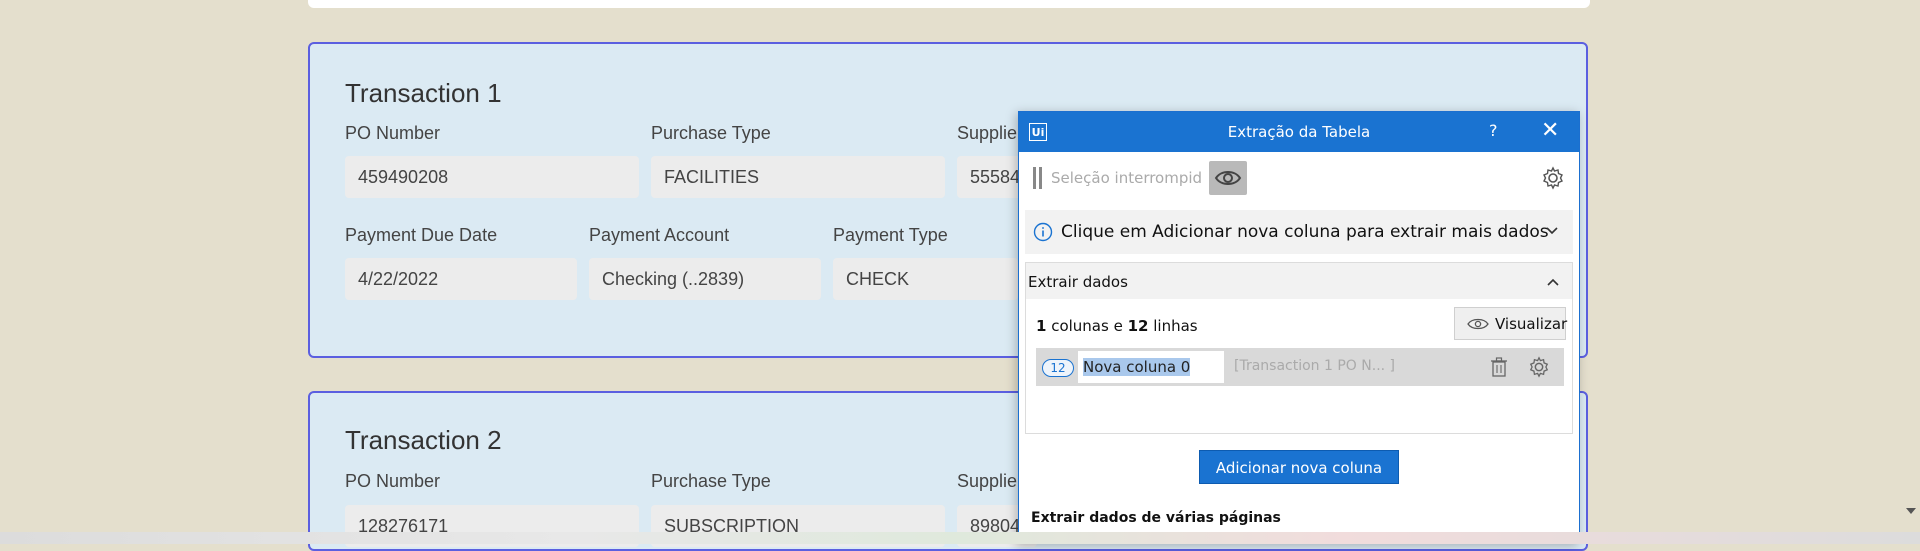 The width and height of the screenshot is (1920, 551). What do you see at coordinates (798, 177) in the screenshot?
I see `purchase-type-value: FACILITIES` at bounding box center [798, 177].